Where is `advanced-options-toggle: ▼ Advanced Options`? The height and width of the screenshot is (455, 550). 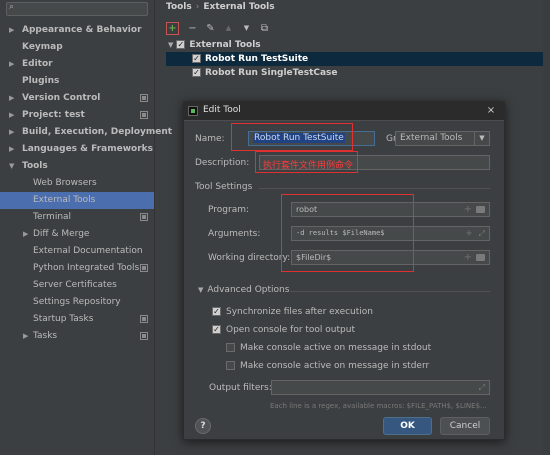
advanced-options-toggle: ▼ Advanced Options is located at coordinates (243, 290).